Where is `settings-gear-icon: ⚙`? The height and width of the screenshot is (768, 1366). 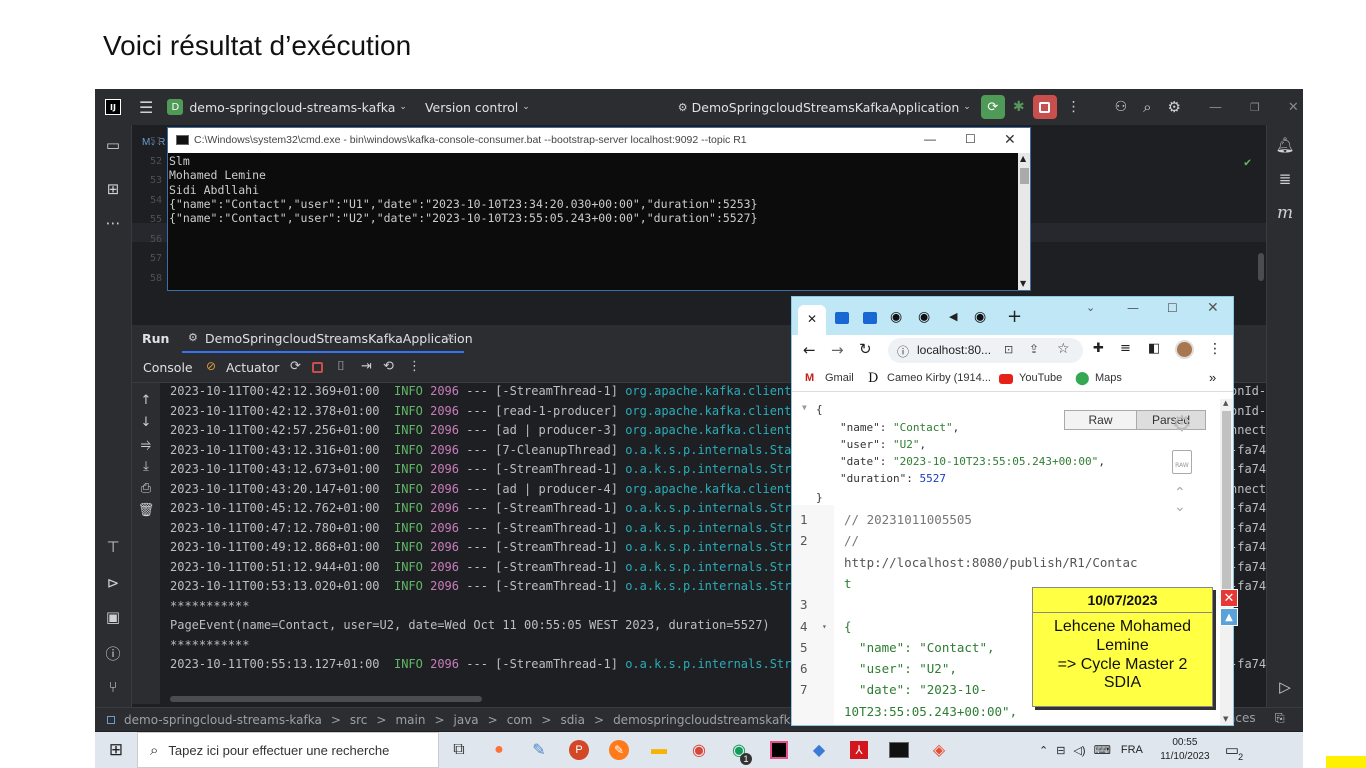
settings-gear-icon: ⚙ is located at coordinates (1174, 107).